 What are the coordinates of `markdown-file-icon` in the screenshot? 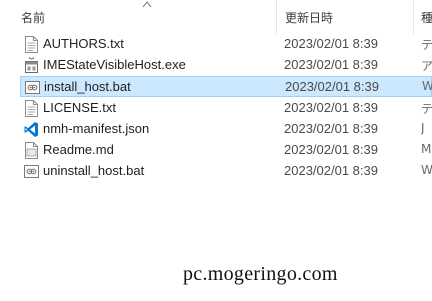 It's located at (31, 150).